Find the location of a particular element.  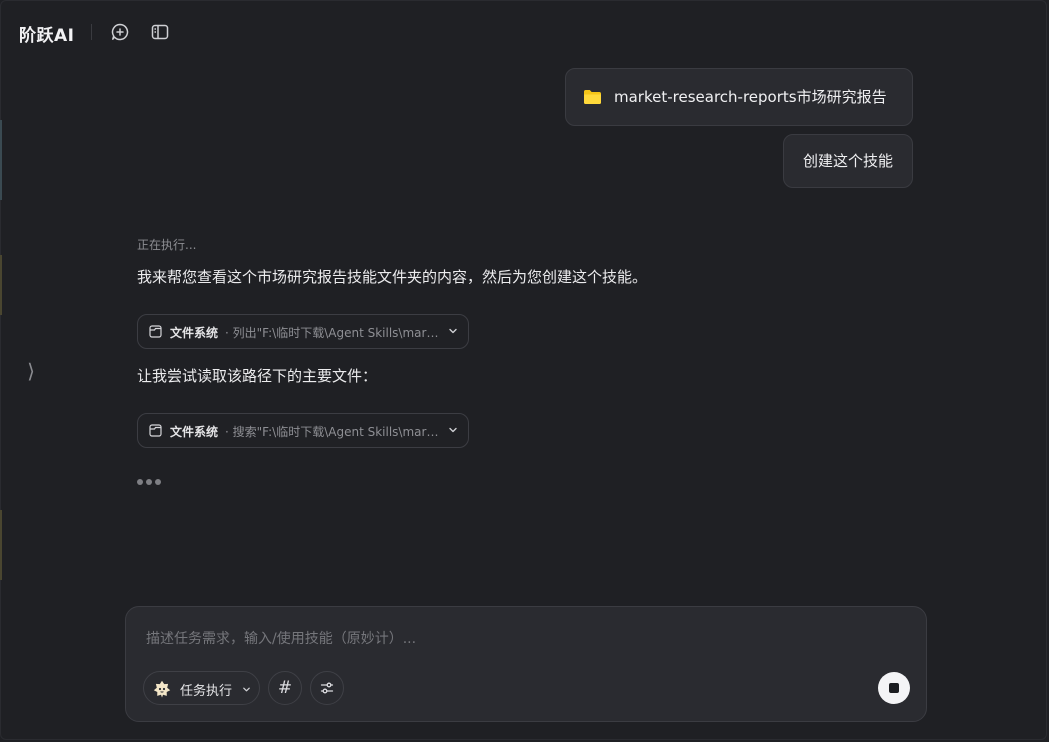

header-divider is located at coordinates (91, 32).